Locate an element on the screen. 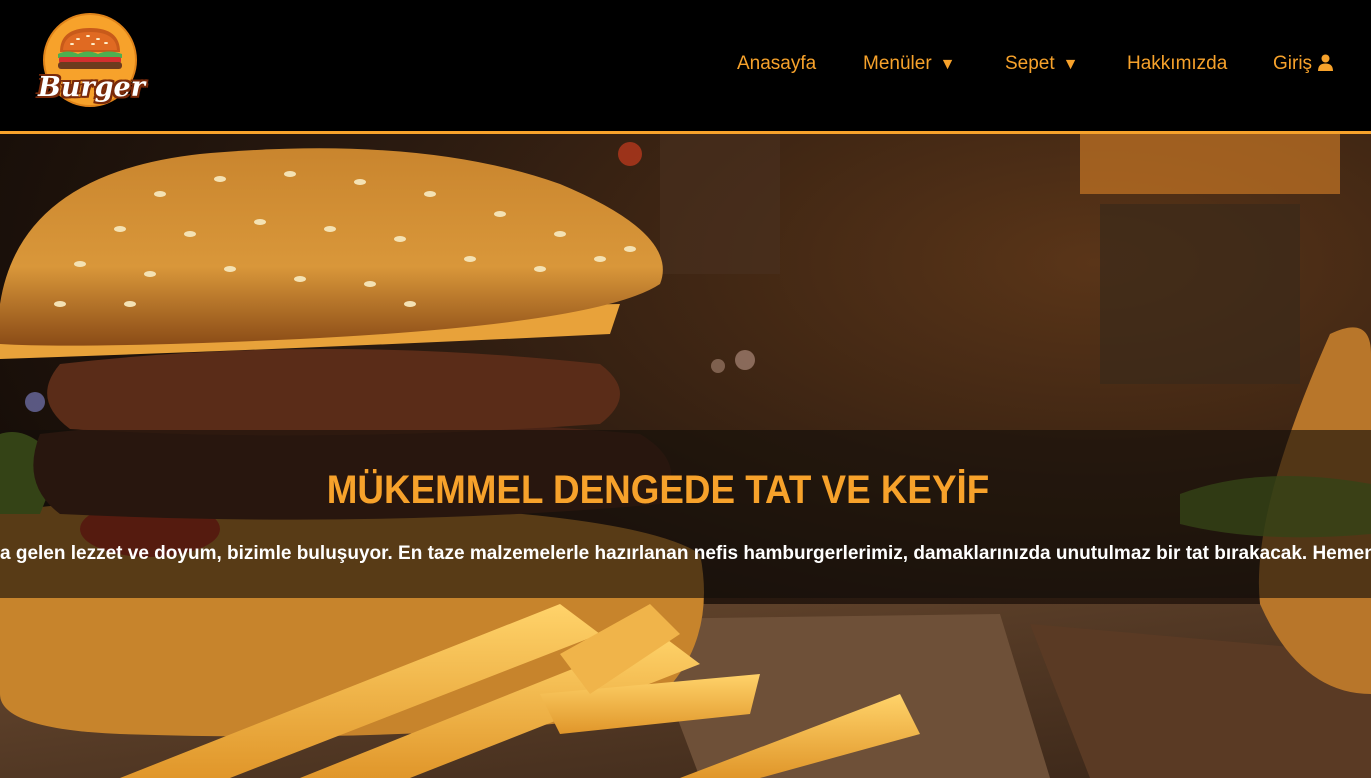 This screenshot has height=778, width=1371. hero-title: MÜKEMMEL DENGEDE TAT VE KEYİF is located at coordinates (658, 490).